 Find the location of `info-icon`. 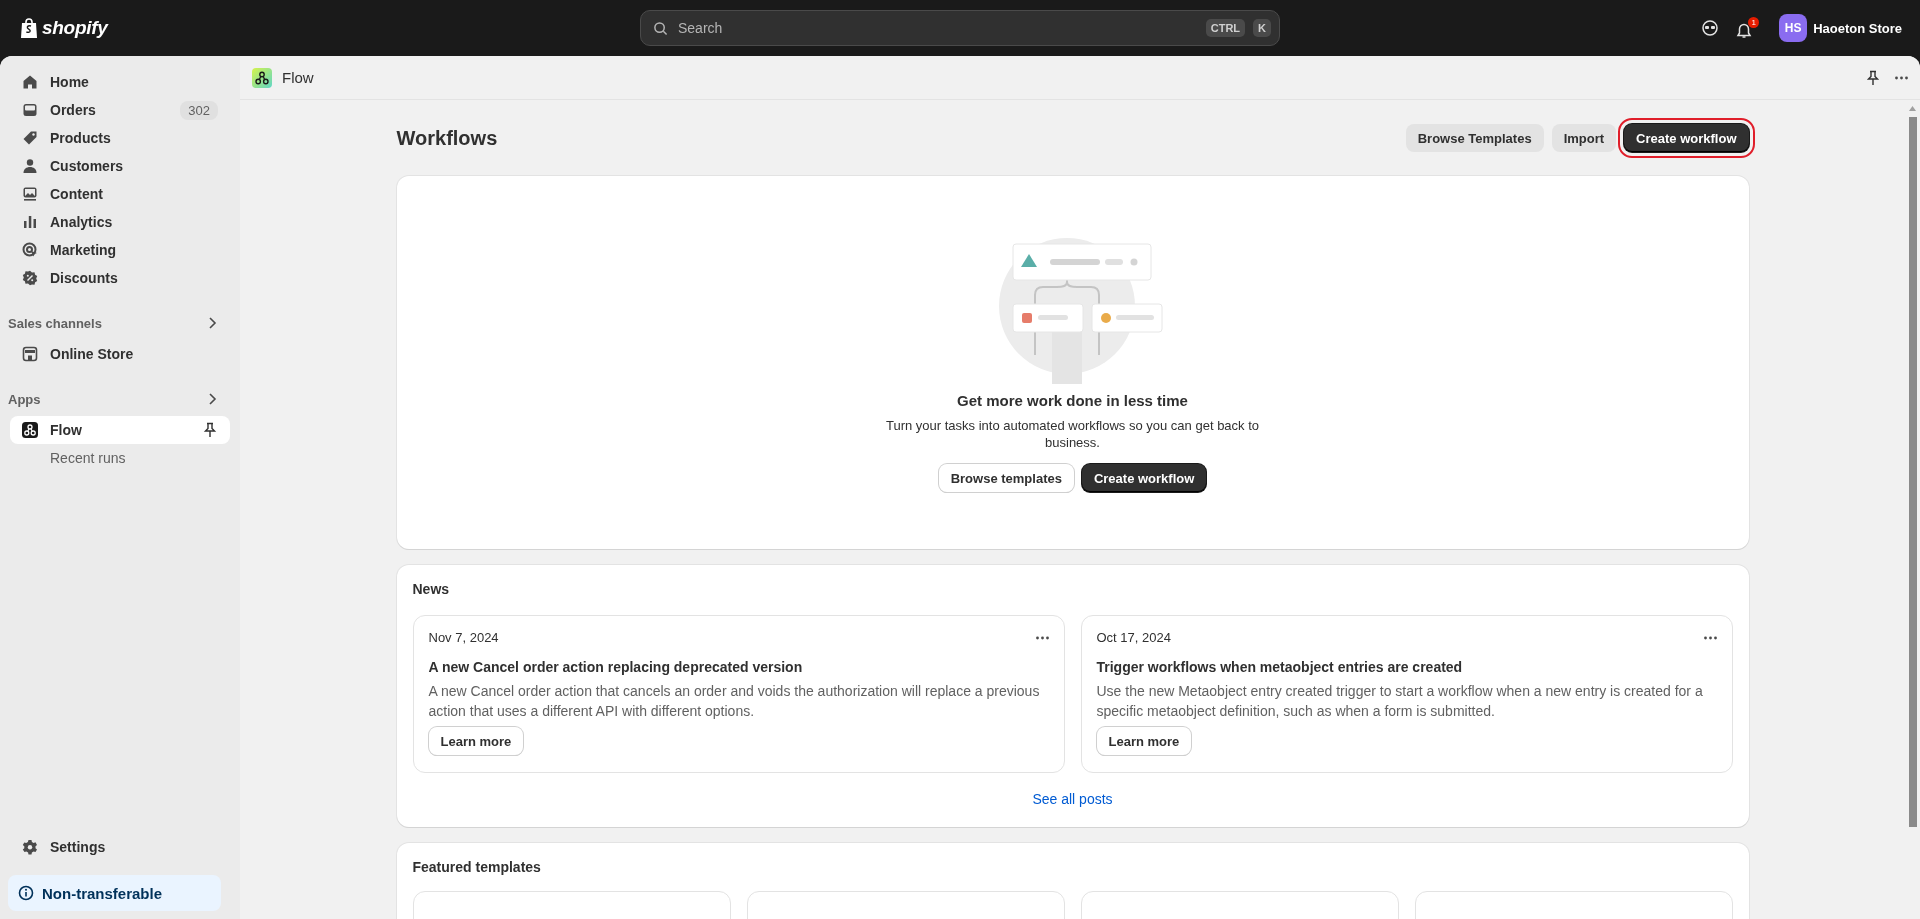

info-icon is located at coordinates (26, 893).